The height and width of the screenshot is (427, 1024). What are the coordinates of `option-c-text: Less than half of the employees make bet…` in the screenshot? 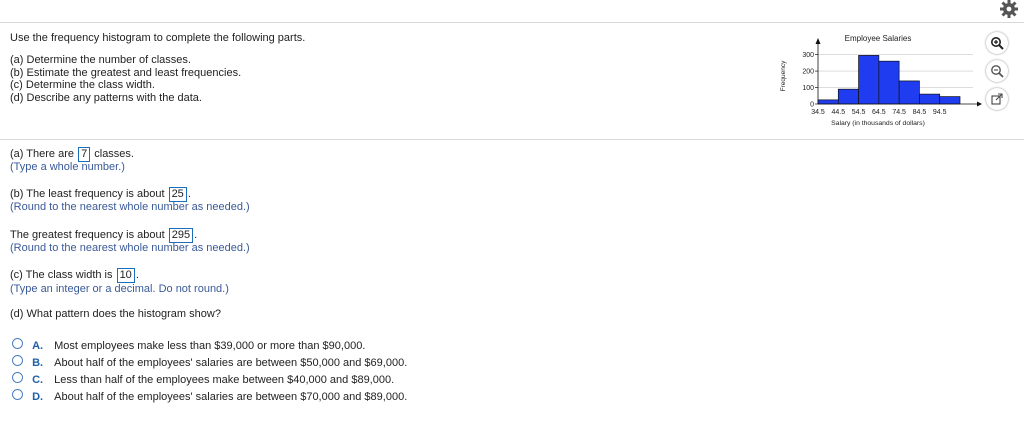 It's located at (224, 380).